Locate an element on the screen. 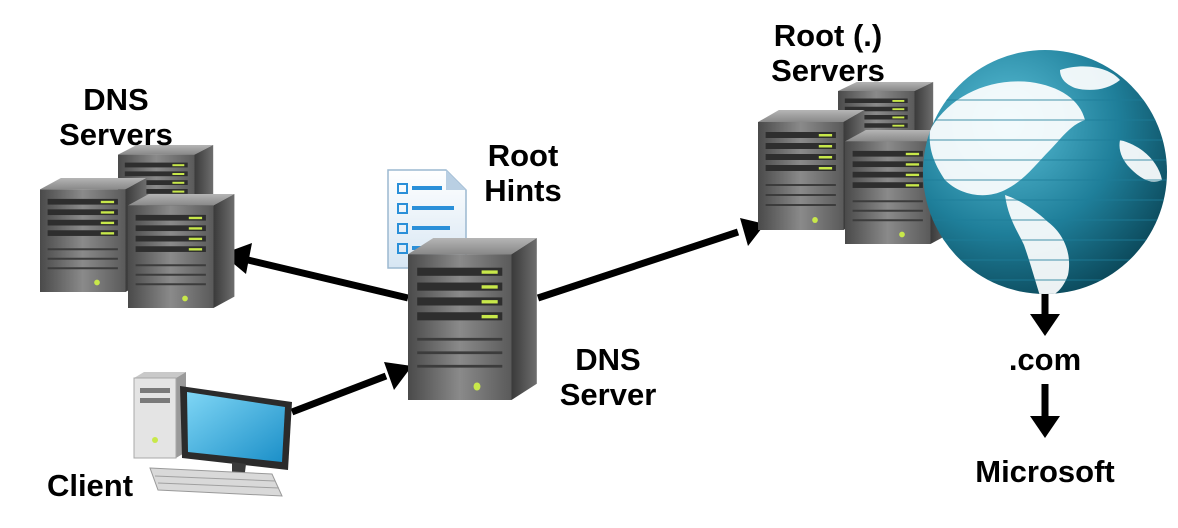 This screenshot has width=1178, height=528. dns-server-label-line2: Server is located at coordinates (608, 394).